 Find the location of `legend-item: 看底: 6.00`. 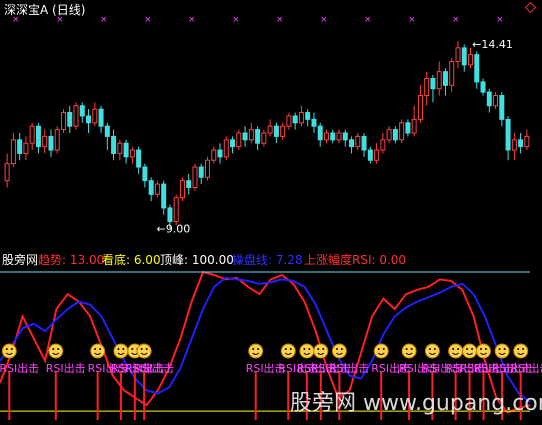

legend-item: 看底: 6.00 is located at coordinates (131, 259).